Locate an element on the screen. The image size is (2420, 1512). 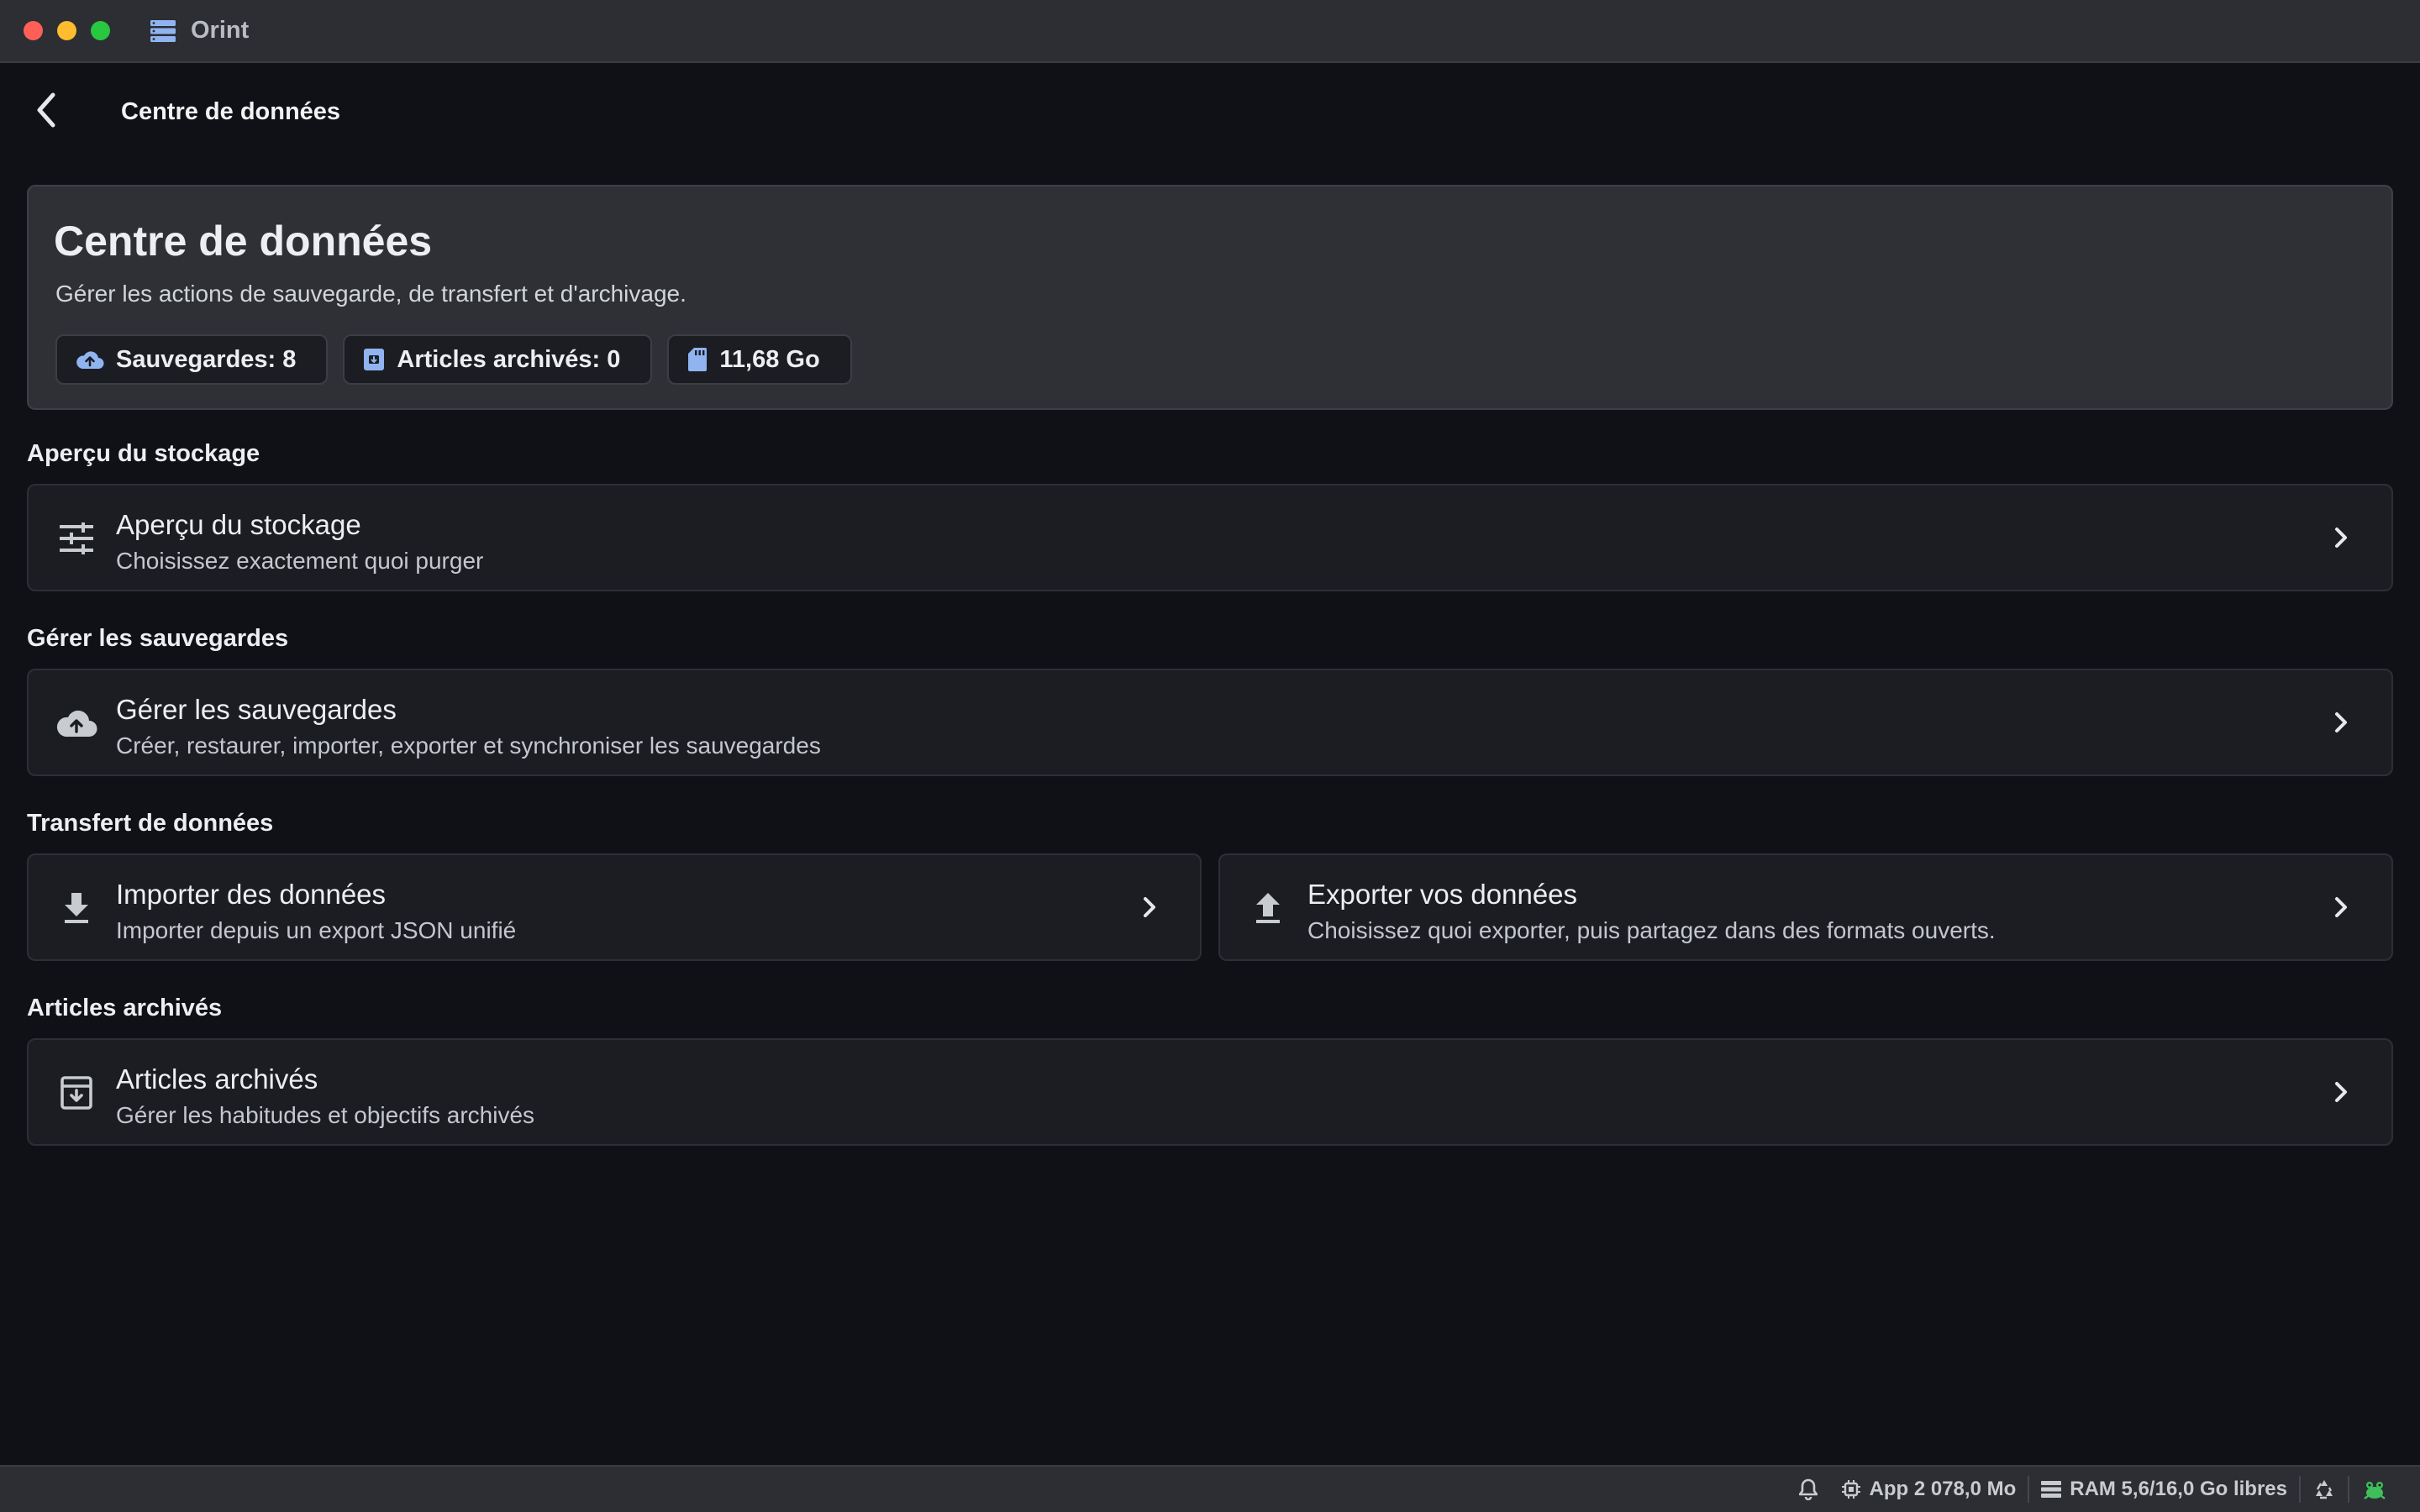
window-controls is located at coordinates (67, 30).